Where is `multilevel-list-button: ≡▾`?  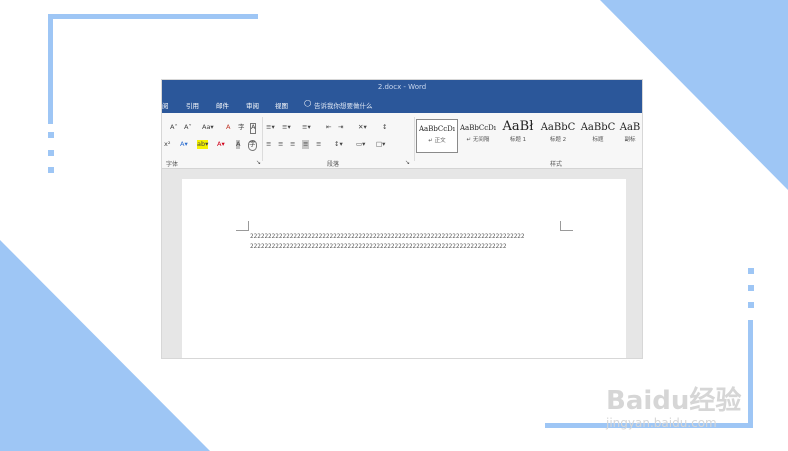 multilevel-list-button: ≡▾ is located at coordinates (306, 127).